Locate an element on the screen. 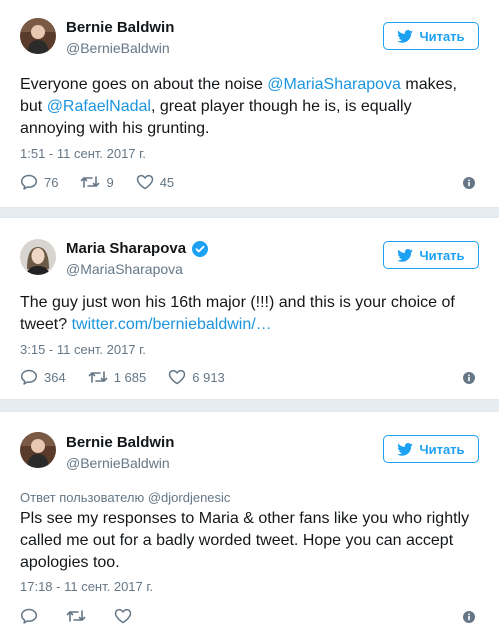  replying-to: Ответ пользователю @djordjenesic is located at coordinates (125, 497).